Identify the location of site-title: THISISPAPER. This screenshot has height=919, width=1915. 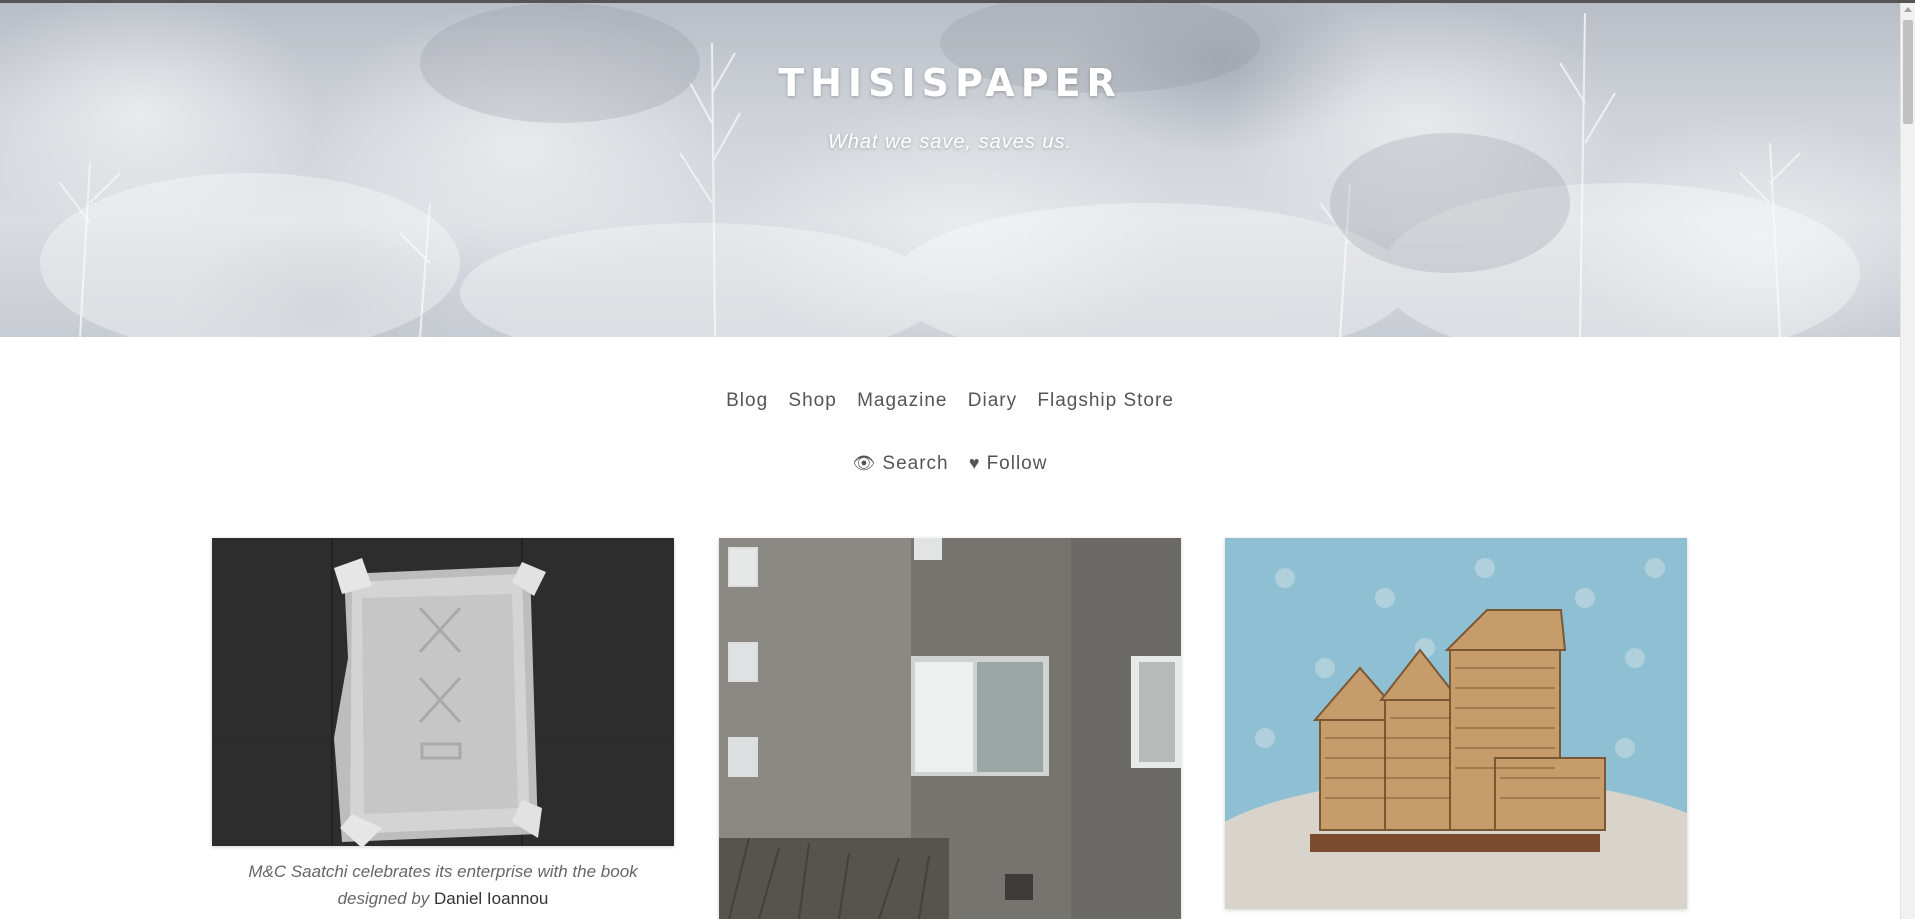
(950, 83).